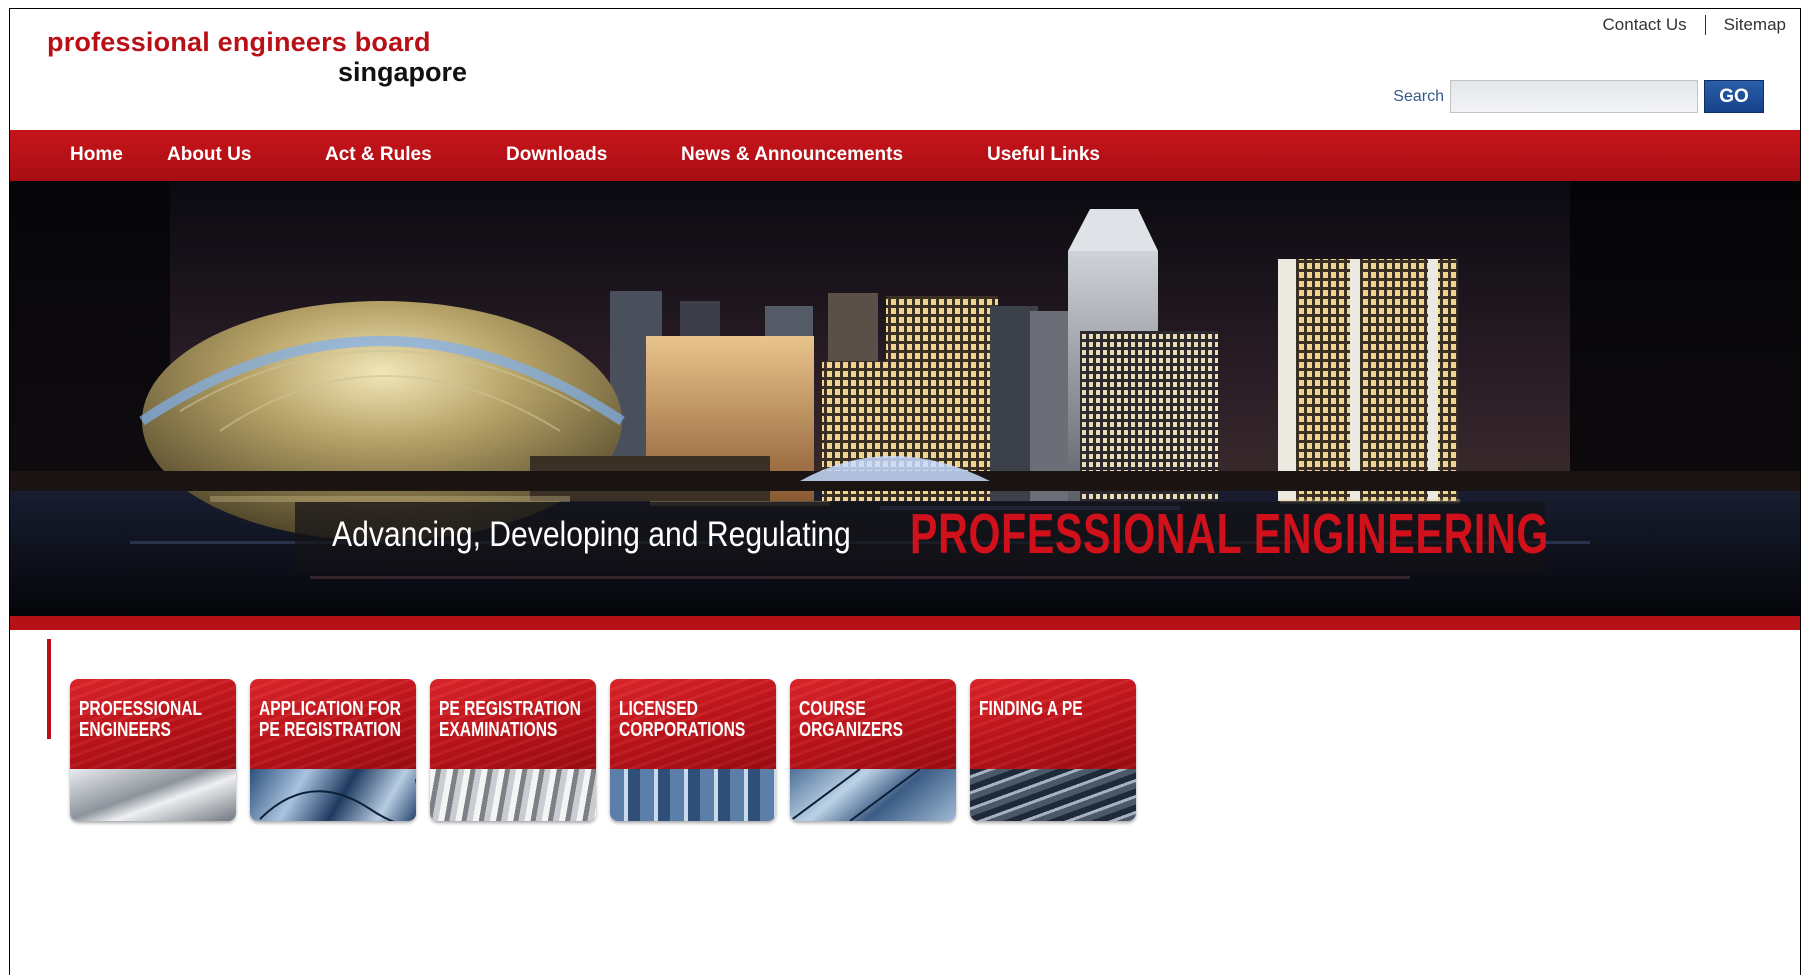 The width and height of the screenshot is (1804, 975). Describe the element at coordinates (209, 155) in the screenshot. I see `nav-item-about-us: About Us` at that location.